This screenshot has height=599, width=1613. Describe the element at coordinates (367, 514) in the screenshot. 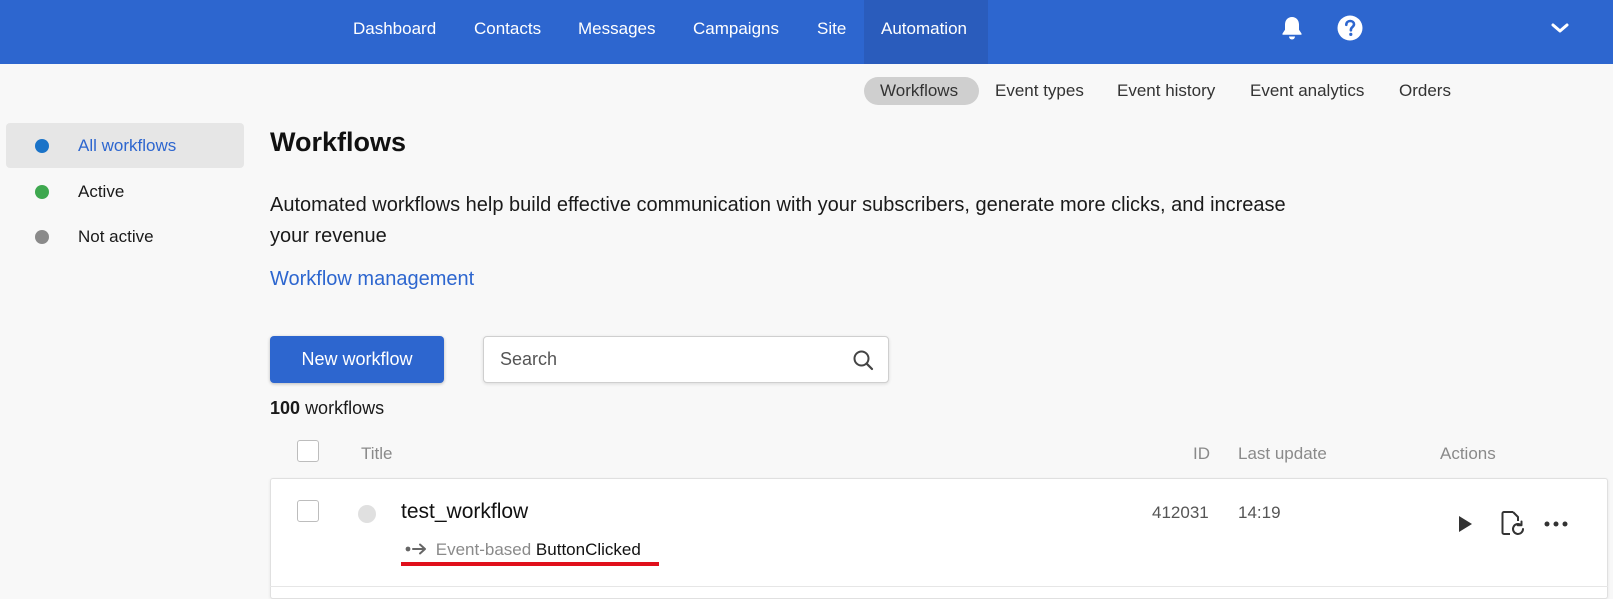

I see `workflow-status-dot` at that location.